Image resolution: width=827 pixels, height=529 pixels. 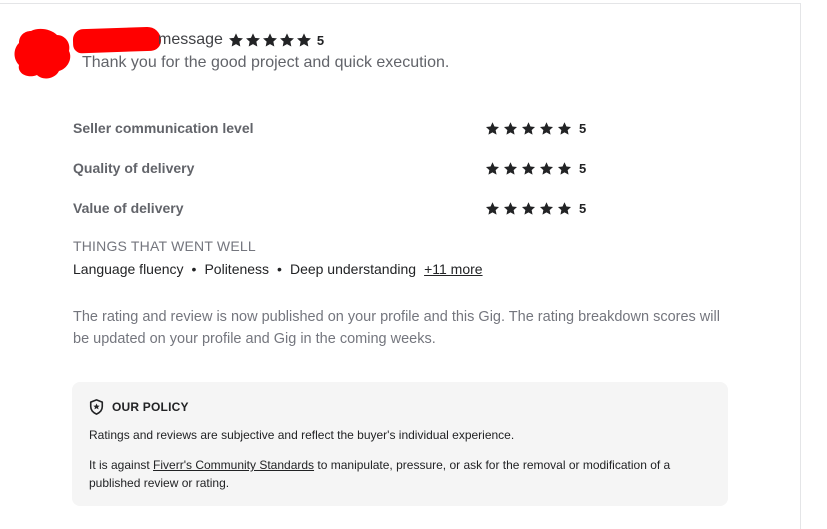 I want to click on redaction-avatar, so click(x=42, y=53).